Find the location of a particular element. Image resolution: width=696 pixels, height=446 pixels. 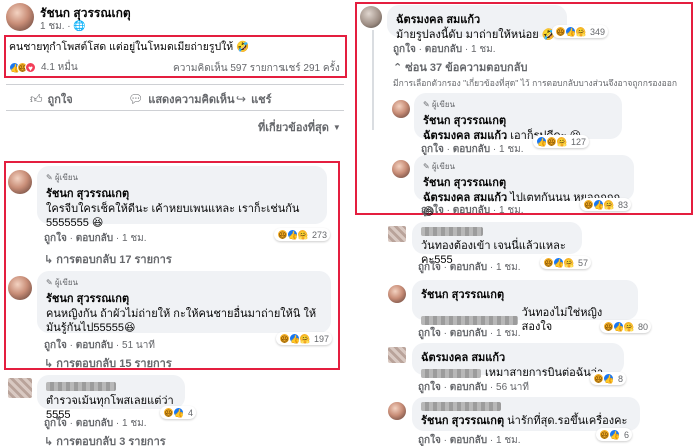

hide-replies-label: ซ่อน 37 ข้อความตอบกลับ is located at coordinates (466, 68).